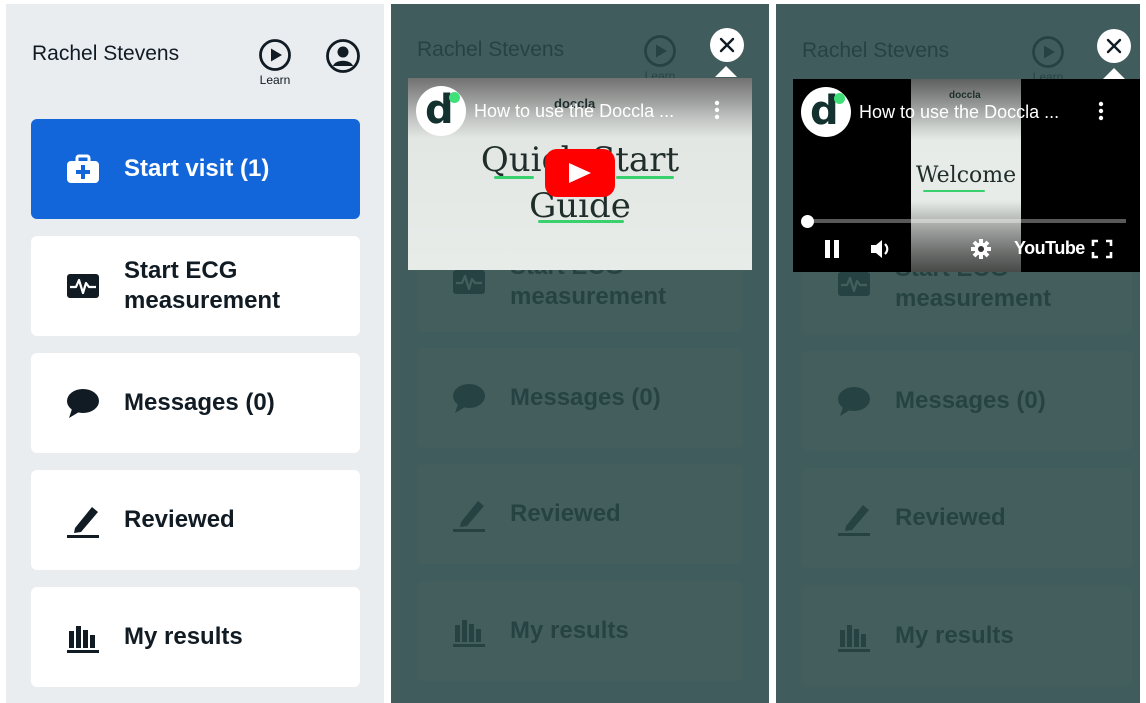 Image resolution: width=1146 pixels, height=703 pixels. Describe the element at coordinates (981, 249) in the screenshot. I see `settings-gear-icon` at that location.